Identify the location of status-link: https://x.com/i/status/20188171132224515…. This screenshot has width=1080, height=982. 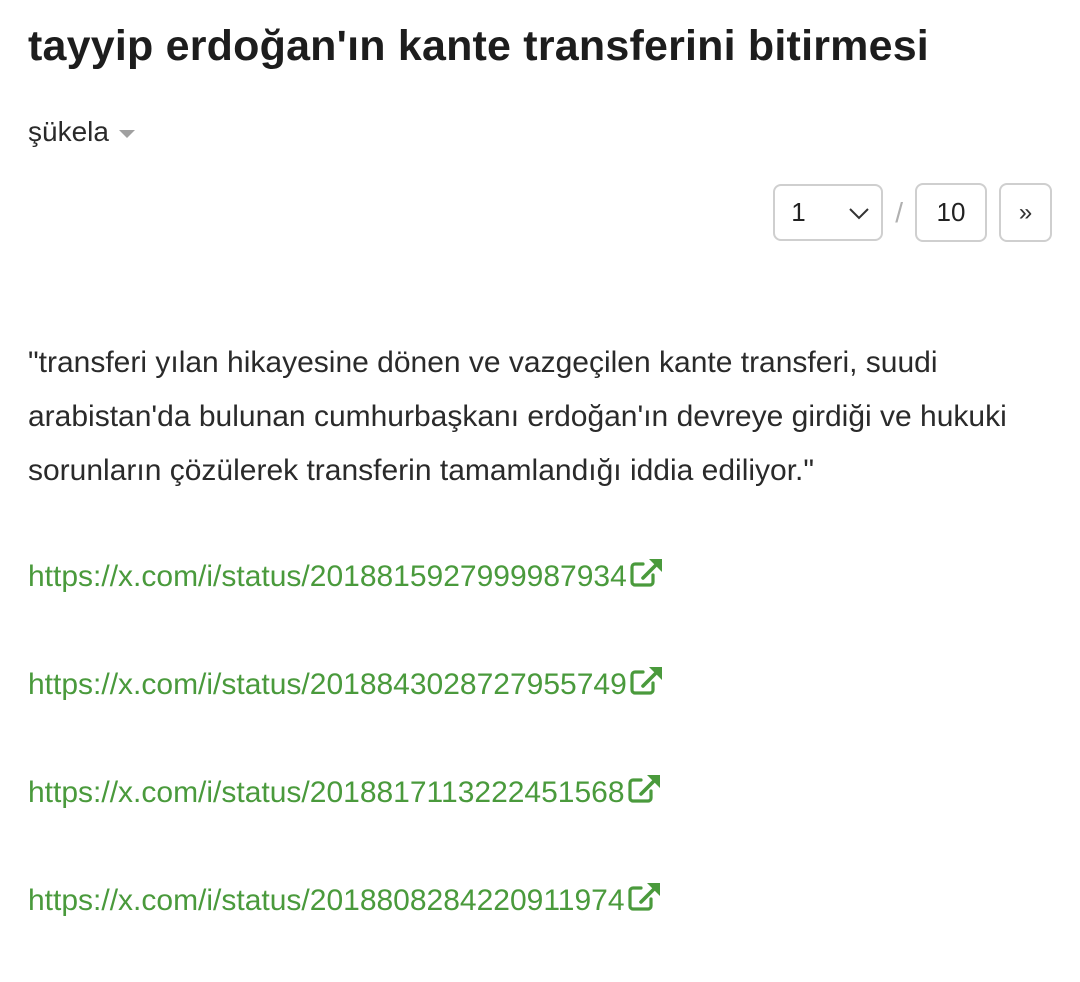
(344, 793).